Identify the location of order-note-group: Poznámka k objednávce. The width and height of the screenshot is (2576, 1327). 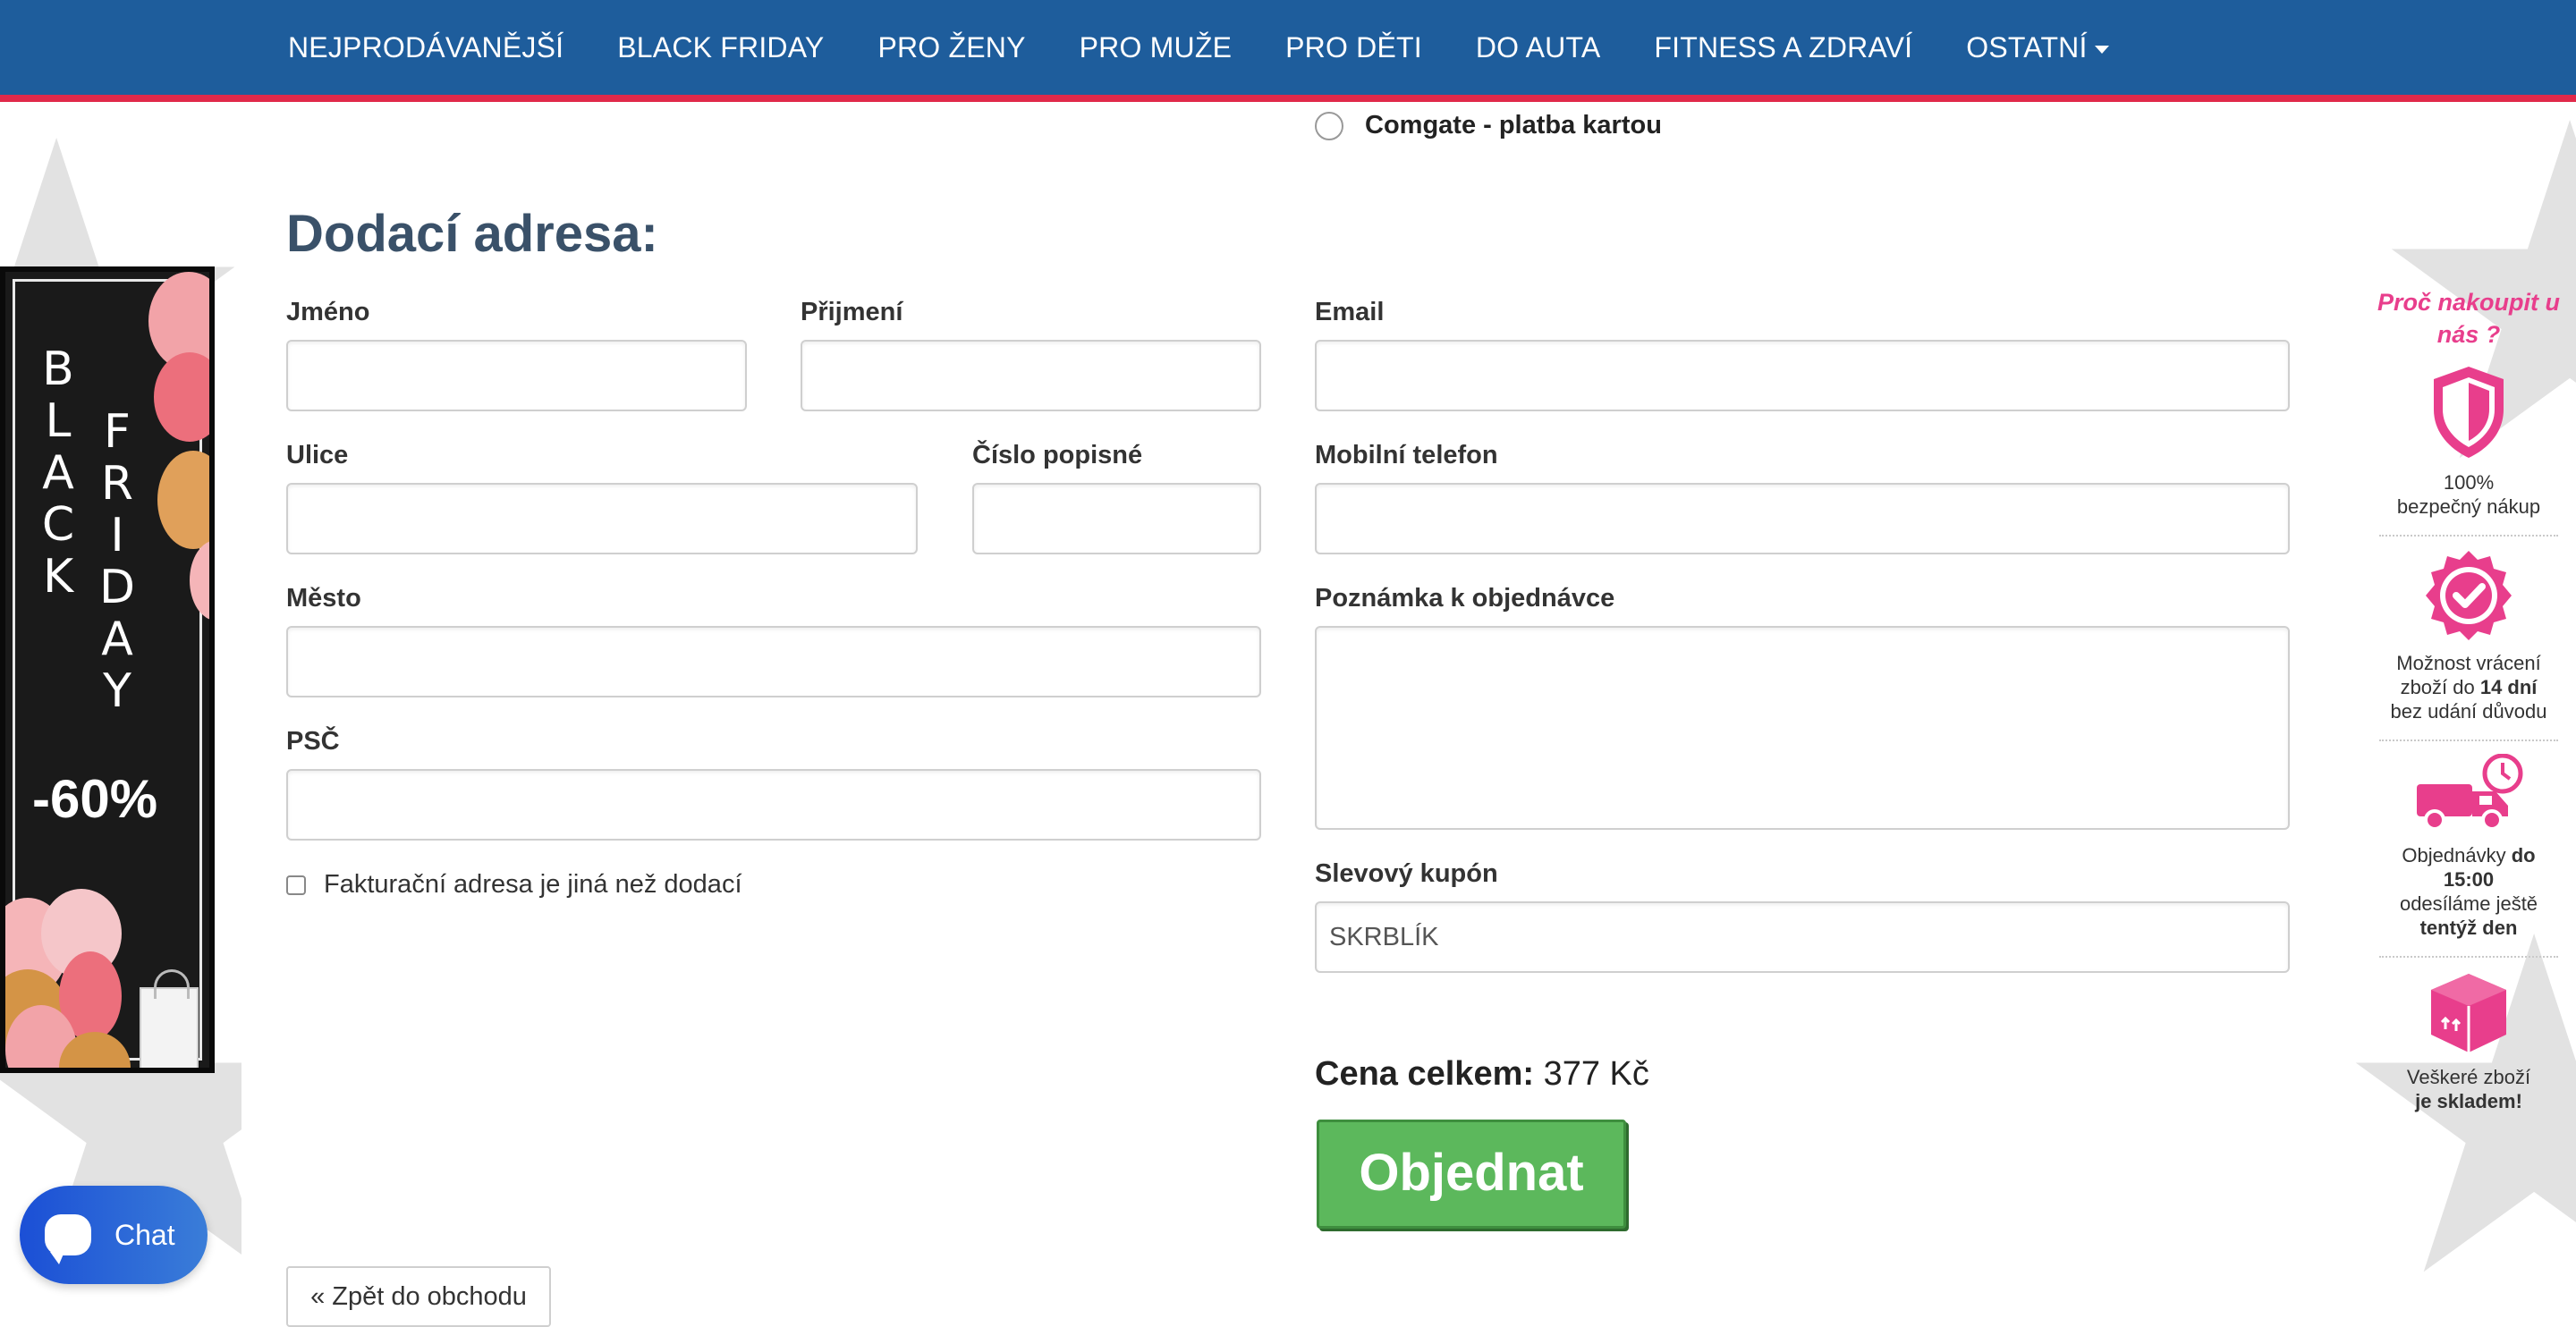
(1802, 707).